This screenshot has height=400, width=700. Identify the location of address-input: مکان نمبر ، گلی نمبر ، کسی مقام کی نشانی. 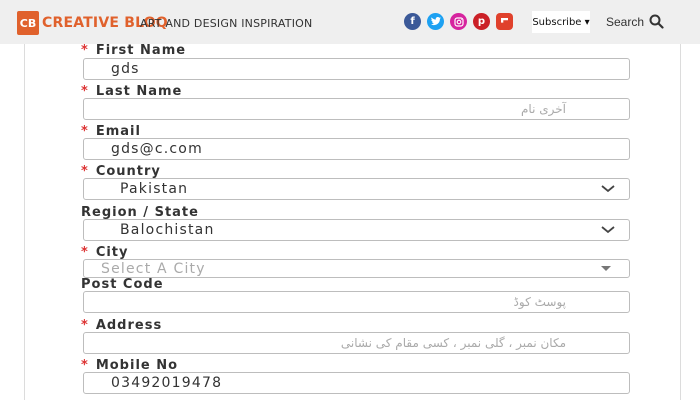
(356, 343).